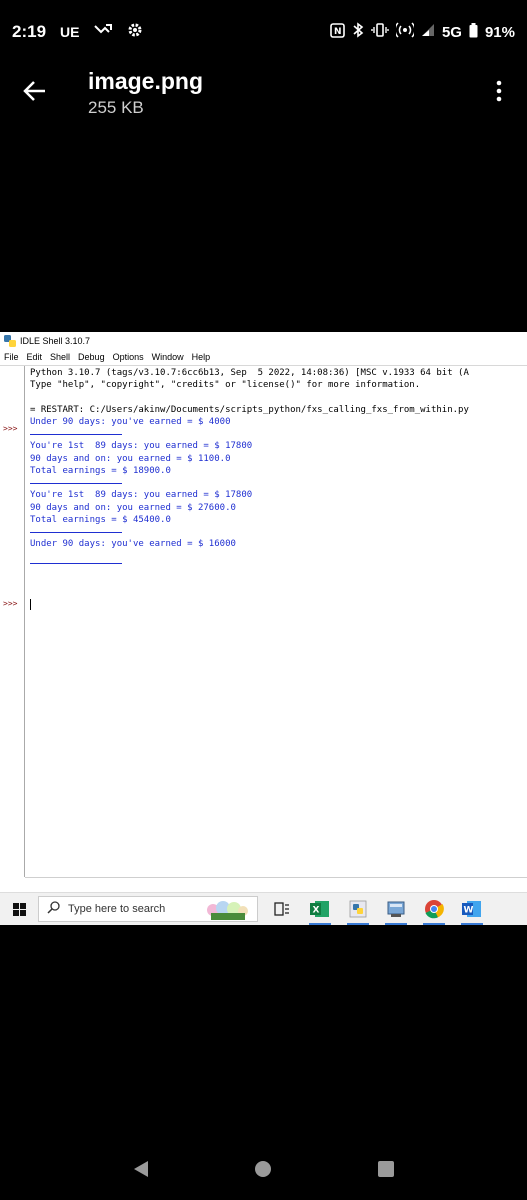 Image resolution: width=527 pixels, height=1200 pixels. Describe the element at coordinates (35, 91) in the screenshot. I see `back-arrow-icon` at that location.